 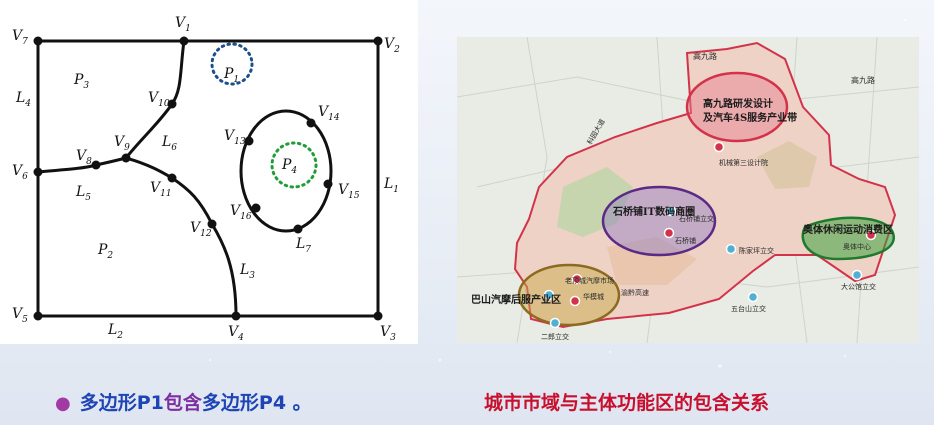 What do you see at coordinates (555, 336) in the screenshot?
I see `map-label-erlang: 二郎立交` at bounding box center [555, 336].